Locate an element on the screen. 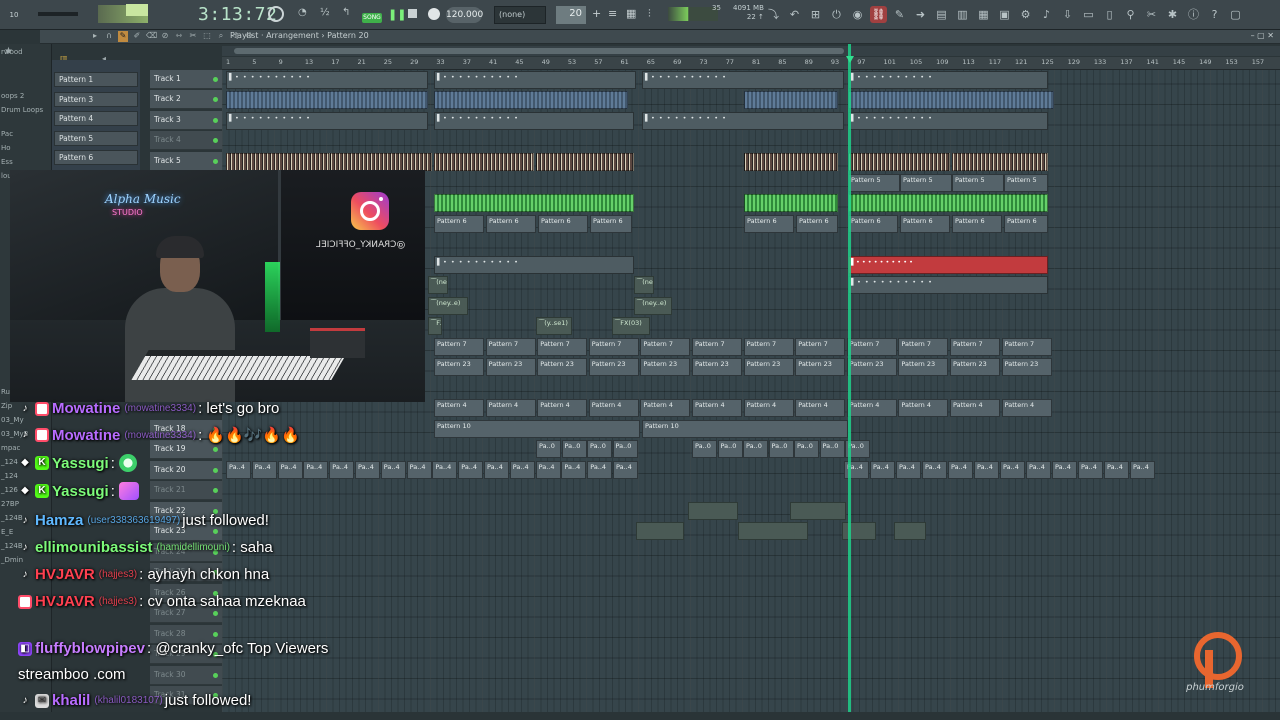 This screenshot has width=1280, height=720. mic-icon: ♪ is located at coordinates (1046, 14).